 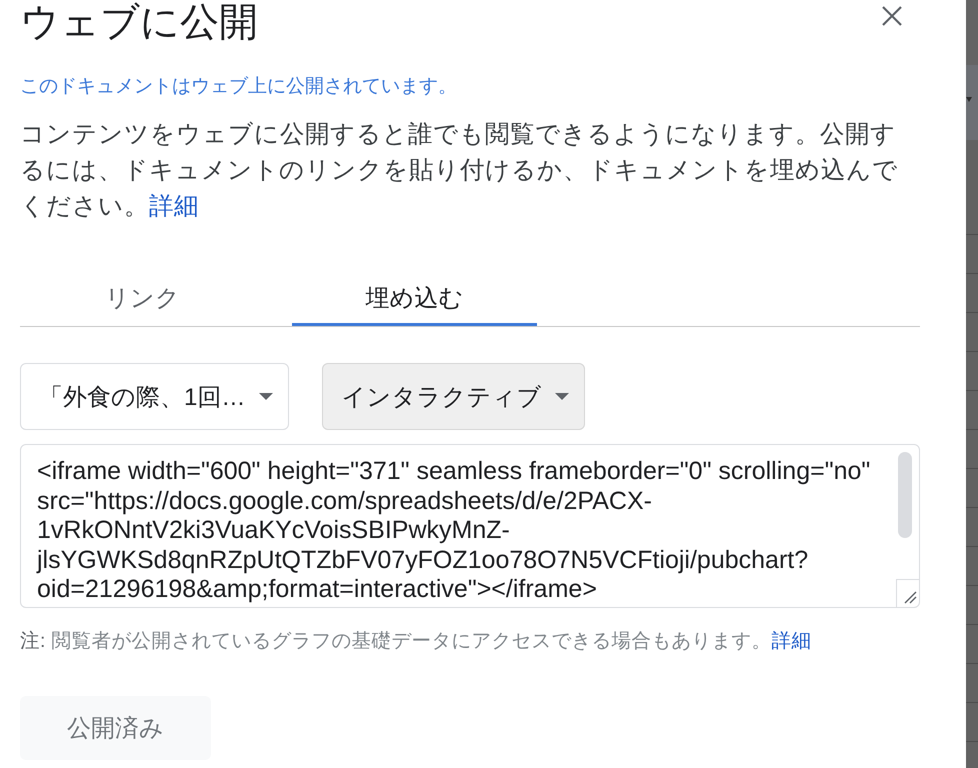 What do you see at coordinates (238, 87) in the screenshot?
I see `publish-status-text: このドキュメントはウェブ上に公開されています。` at bounding box center [238, 87].